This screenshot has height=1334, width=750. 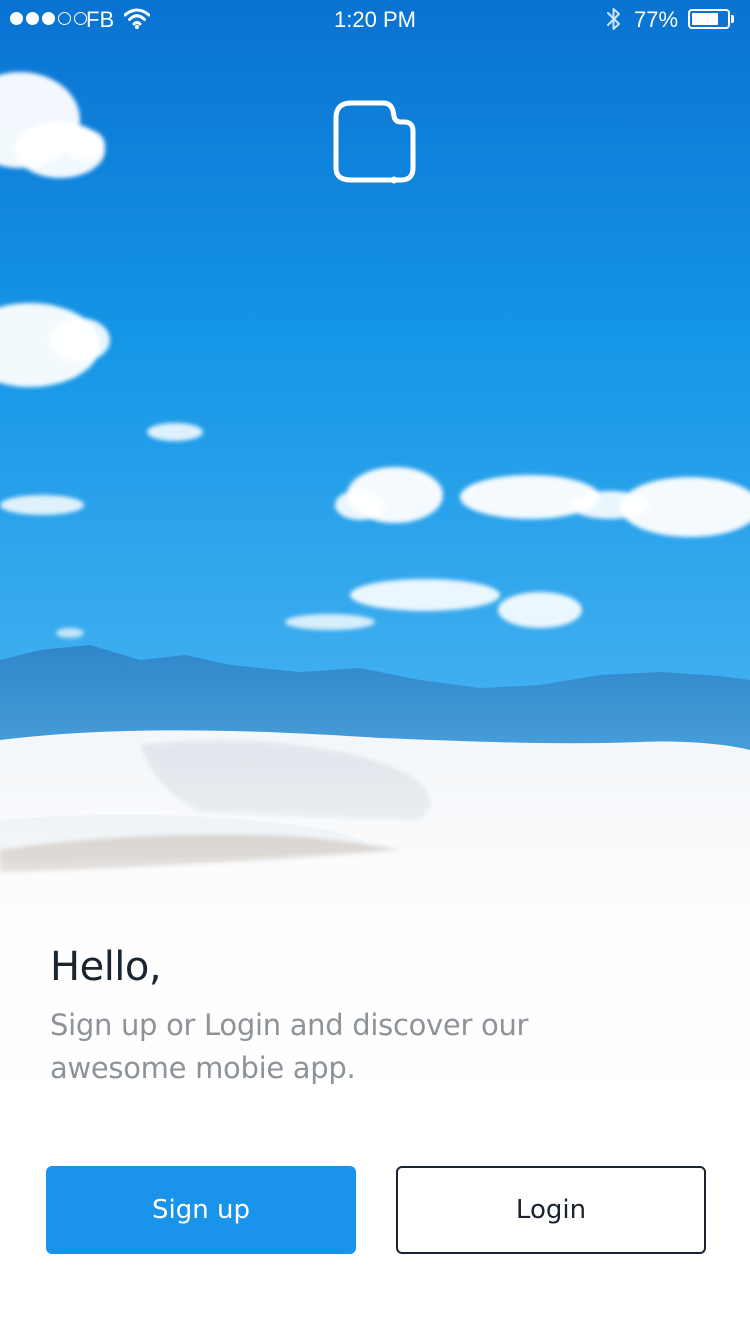 I want to click on battery-fill-level, so click(x=705, y=19).